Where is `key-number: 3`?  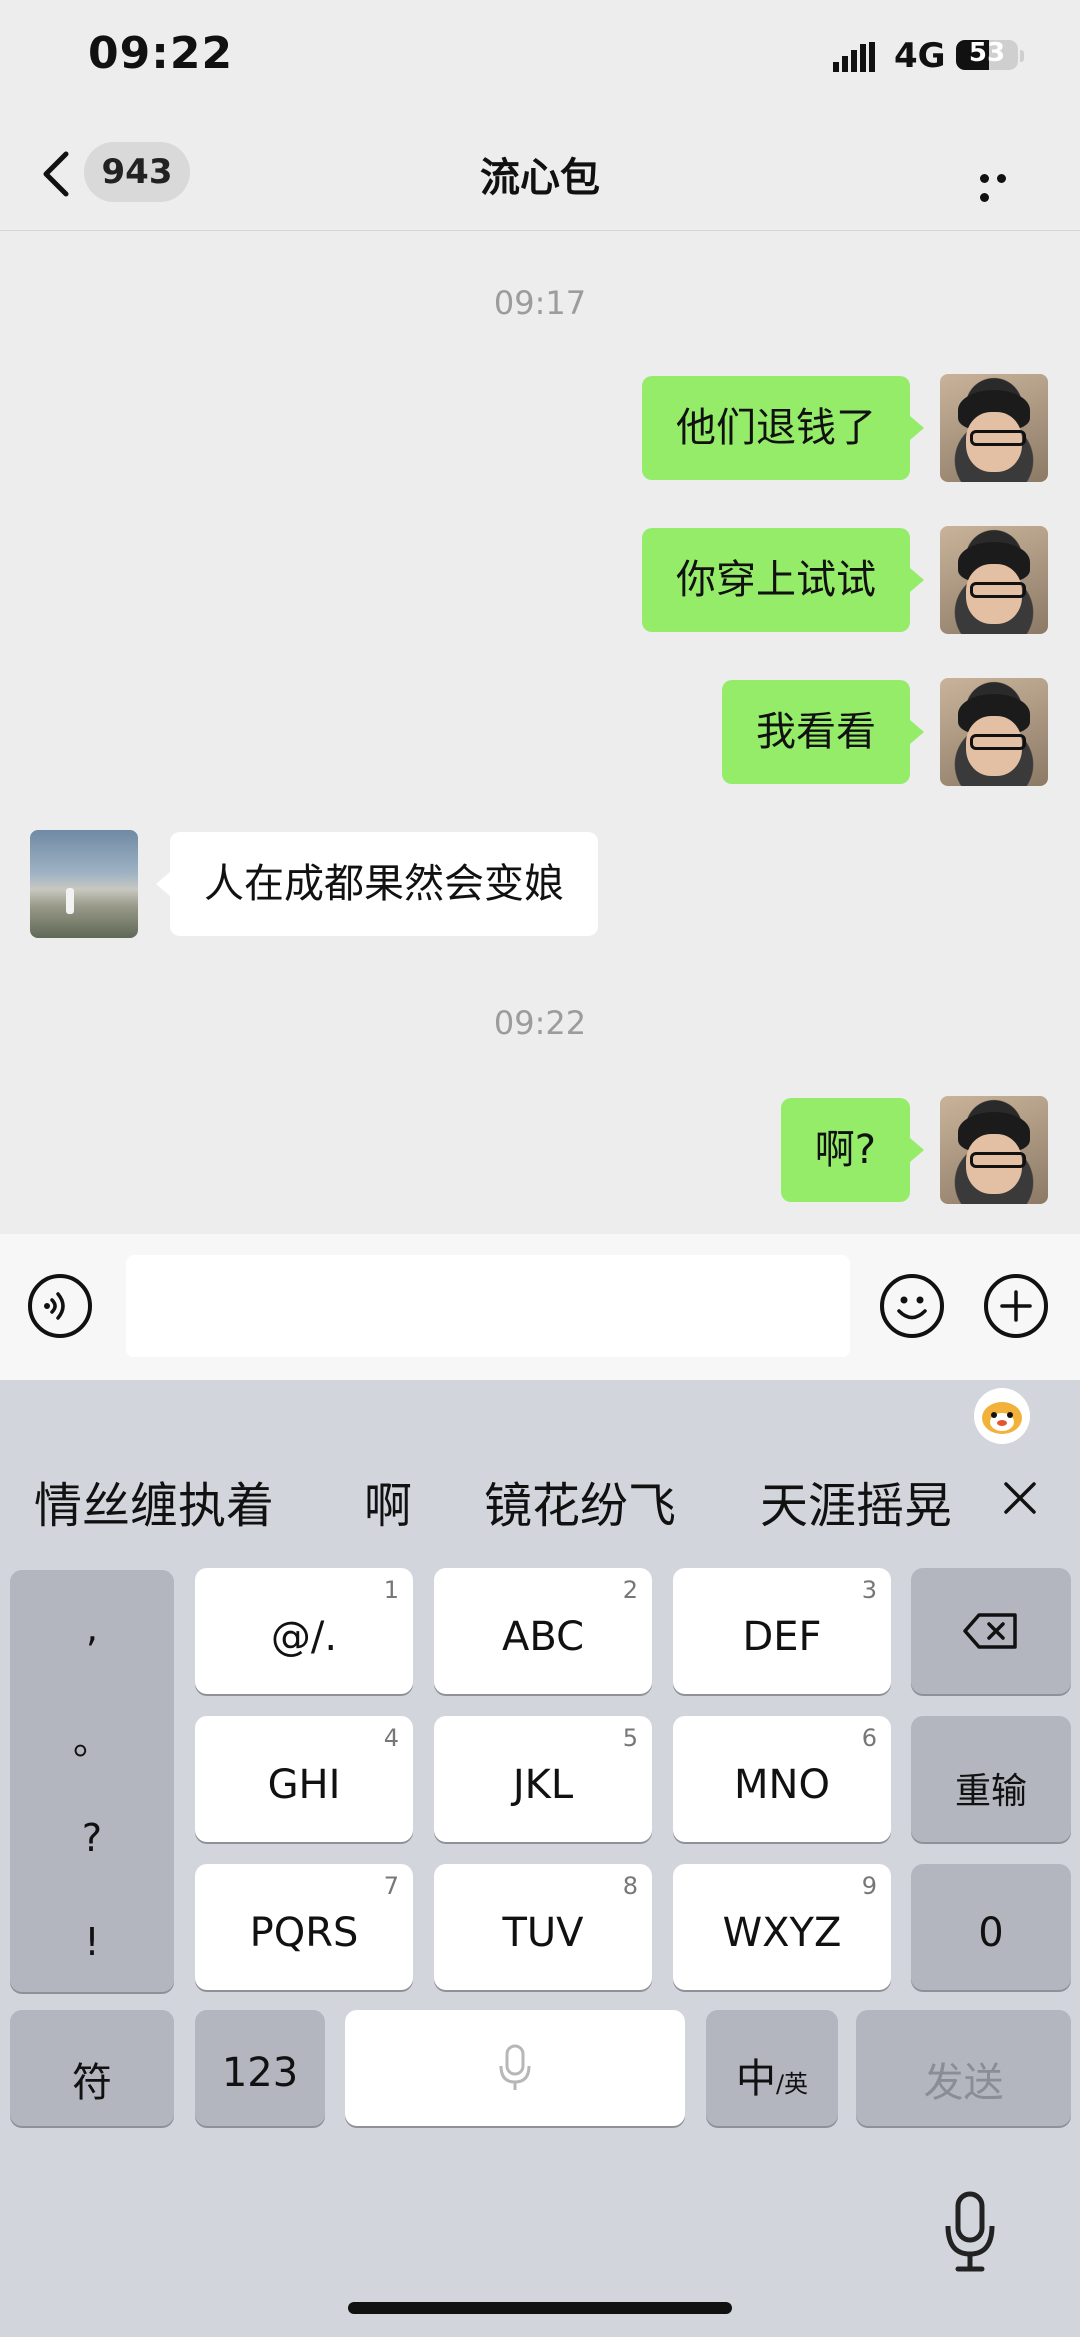
key-number: 3 is located at coordinates (869, 1590).